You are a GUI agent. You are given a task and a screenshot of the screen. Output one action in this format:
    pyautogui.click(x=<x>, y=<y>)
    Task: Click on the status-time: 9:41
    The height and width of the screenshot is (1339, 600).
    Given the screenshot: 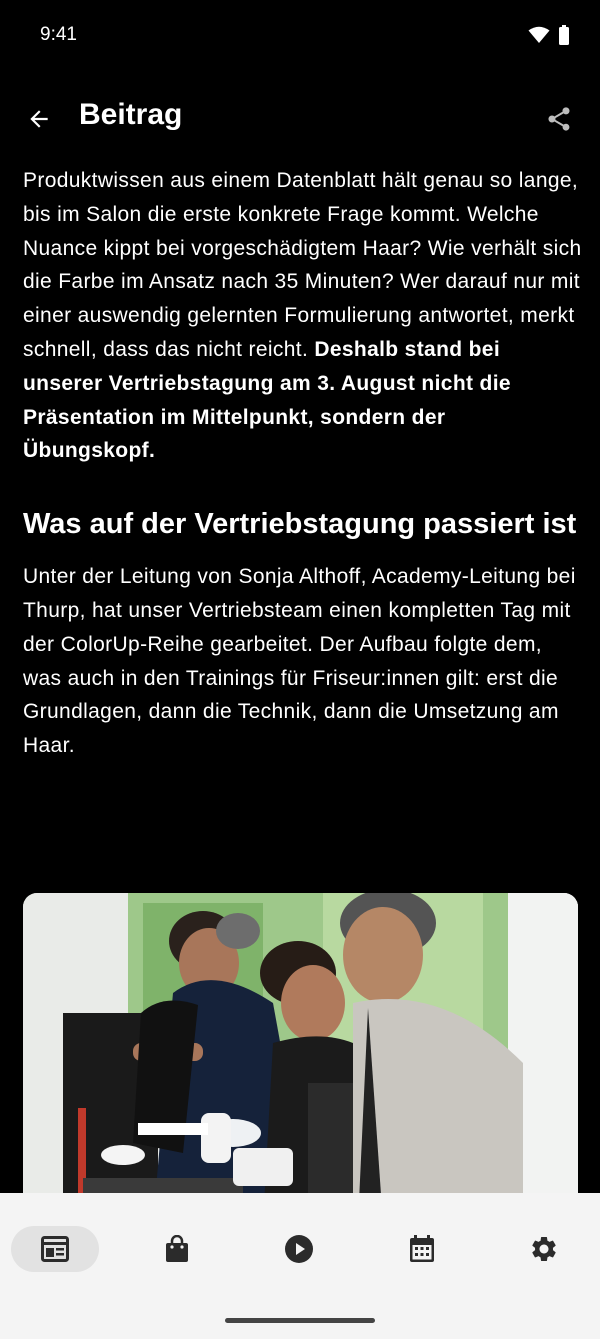 What is the action you would take?
    pyautogui.click(x=58, y=34)
    